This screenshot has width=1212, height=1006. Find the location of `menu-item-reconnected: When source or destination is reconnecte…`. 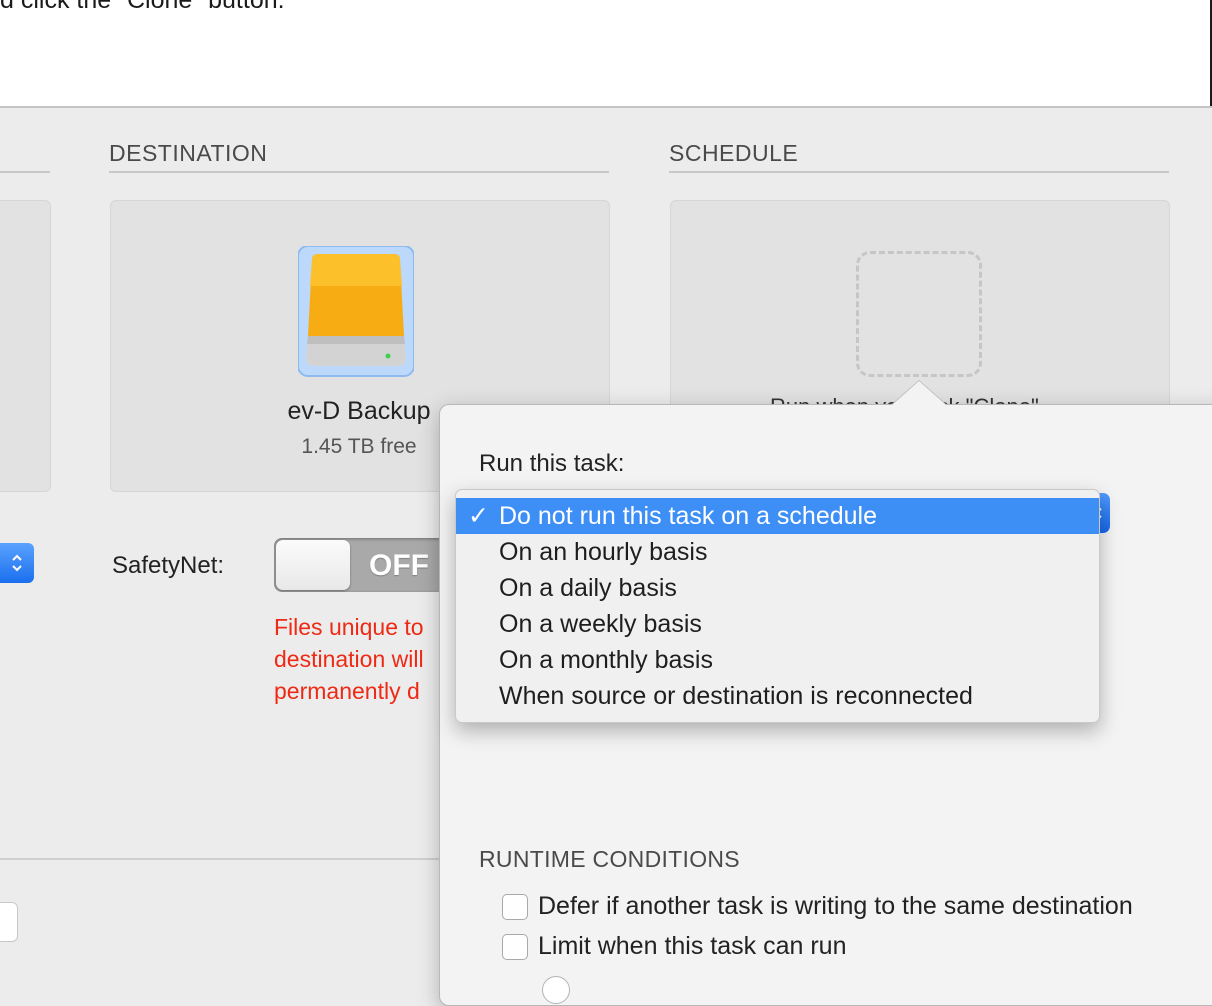

menu-item-reconnected: When source or destination is reconnecte… is located at coordinates (777, 696).